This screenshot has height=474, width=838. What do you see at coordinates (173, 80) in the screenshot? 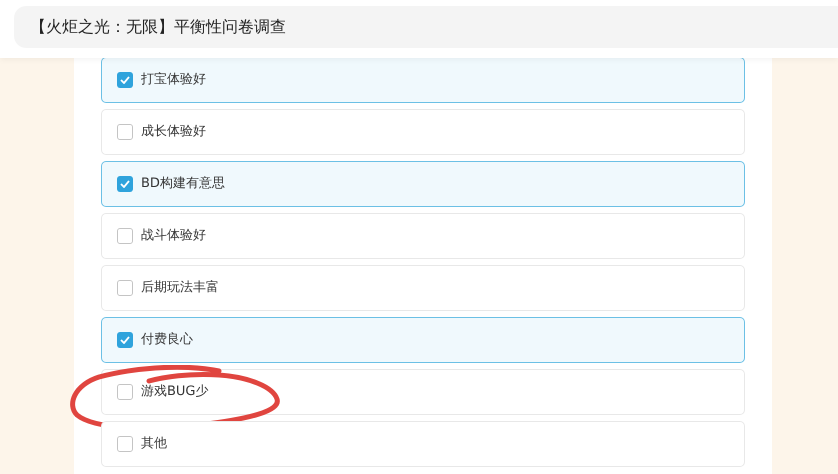
I see `option-label: 打宝体验好` at bounding box center [173, 80].